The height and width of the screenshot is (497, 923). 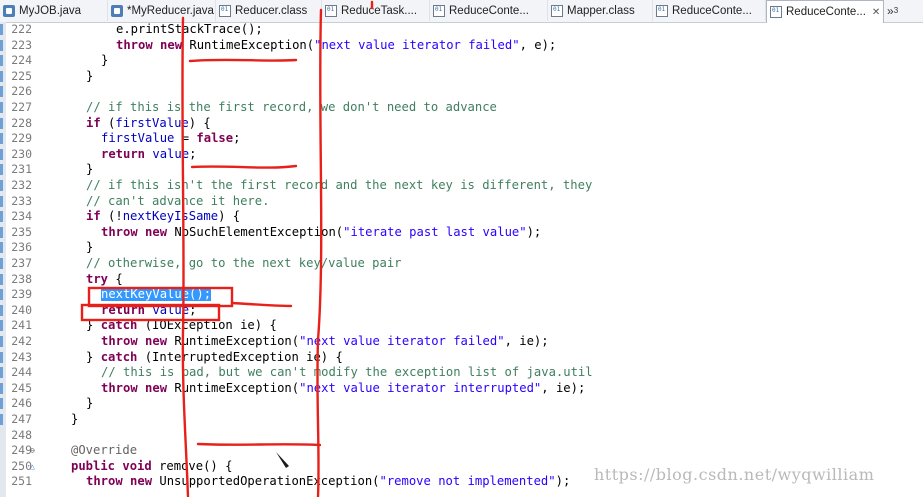 I want to click on annotation-line-left, so click(x=185, y=256).